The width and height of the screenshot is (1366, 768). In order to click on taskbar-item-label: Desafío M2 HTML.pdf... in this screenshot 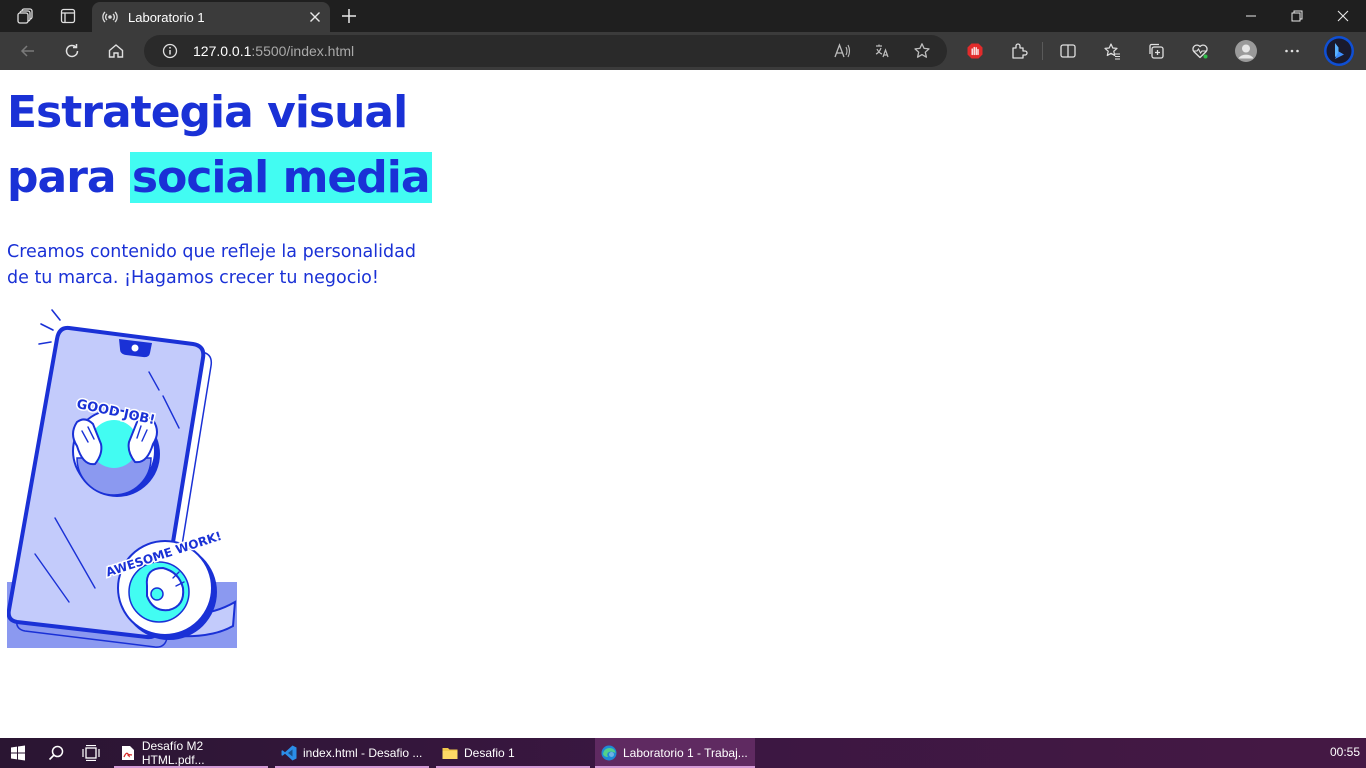, I will do `click(173, 753)`.